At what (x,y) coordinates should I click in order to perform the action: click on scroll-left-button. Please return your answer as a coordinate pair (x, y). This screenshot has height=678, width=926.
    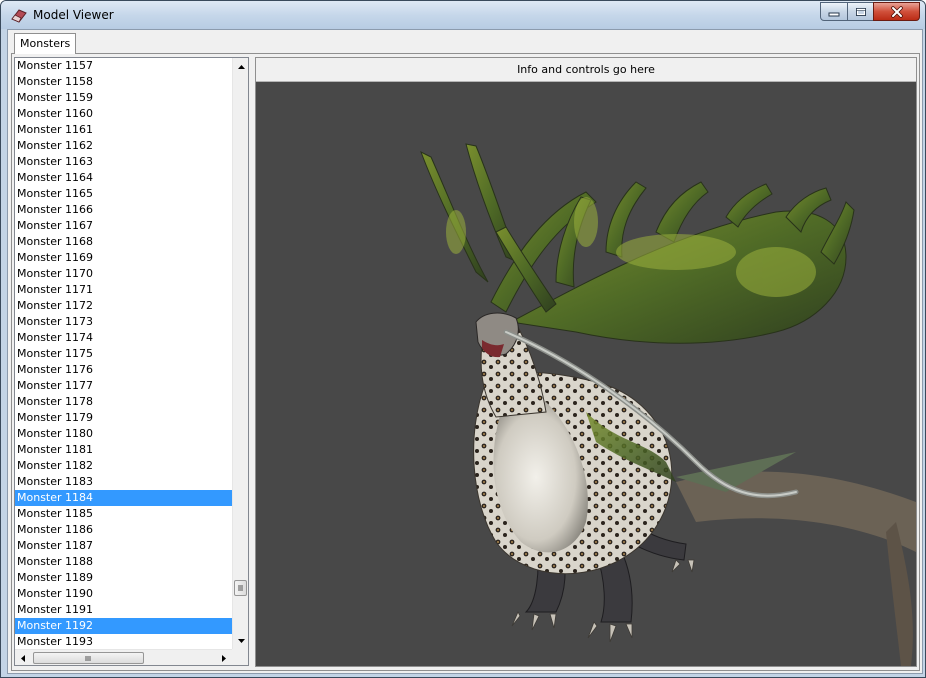
    Looking at the image, I should click on (23, 657).